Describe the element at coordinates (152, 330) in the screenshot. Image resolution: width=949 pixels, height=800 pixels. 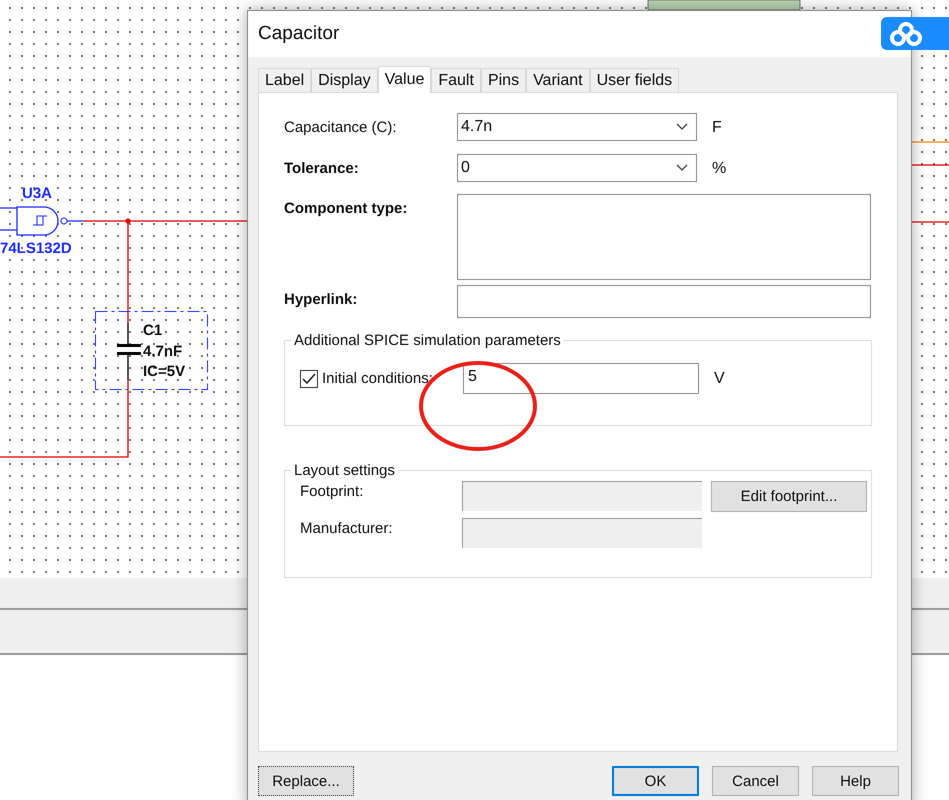
I see `capacitor-reference: C1` at that location.